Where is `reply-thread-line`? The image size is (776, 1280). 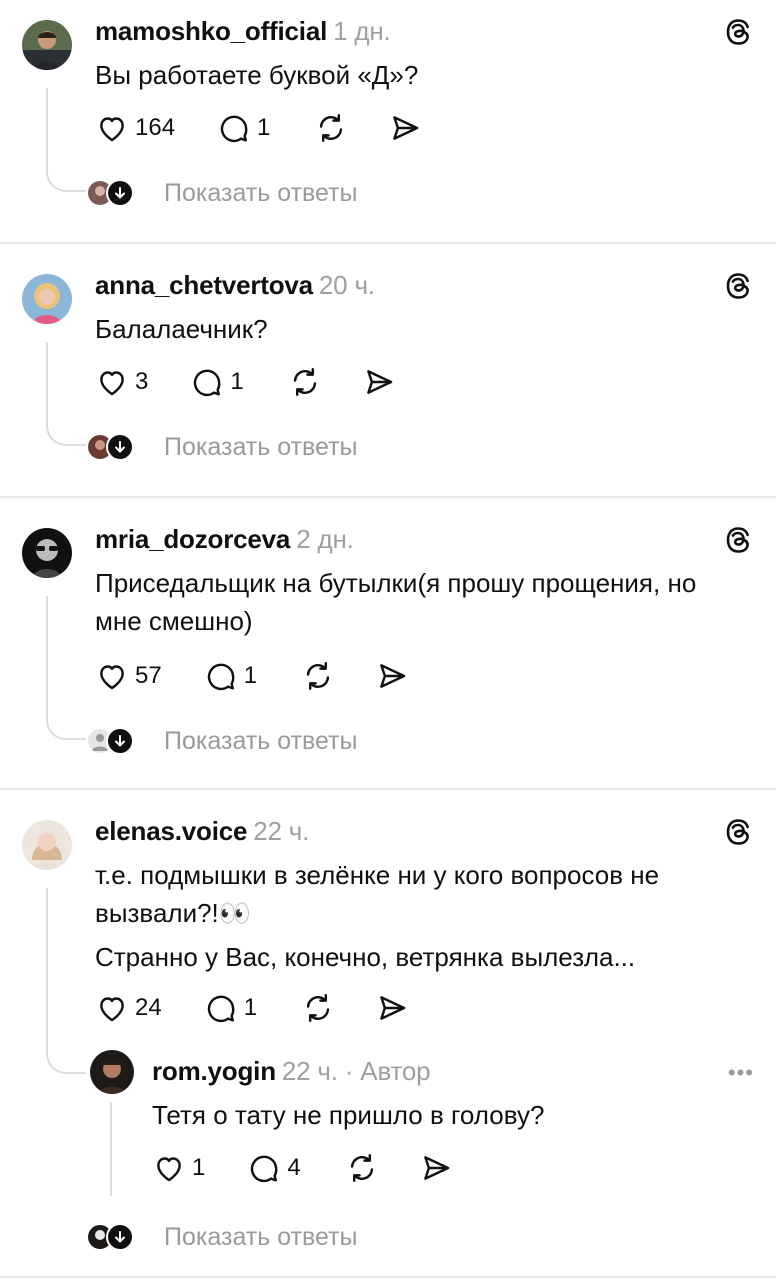
reply-thread-line is located at coordinates (111, 1149).